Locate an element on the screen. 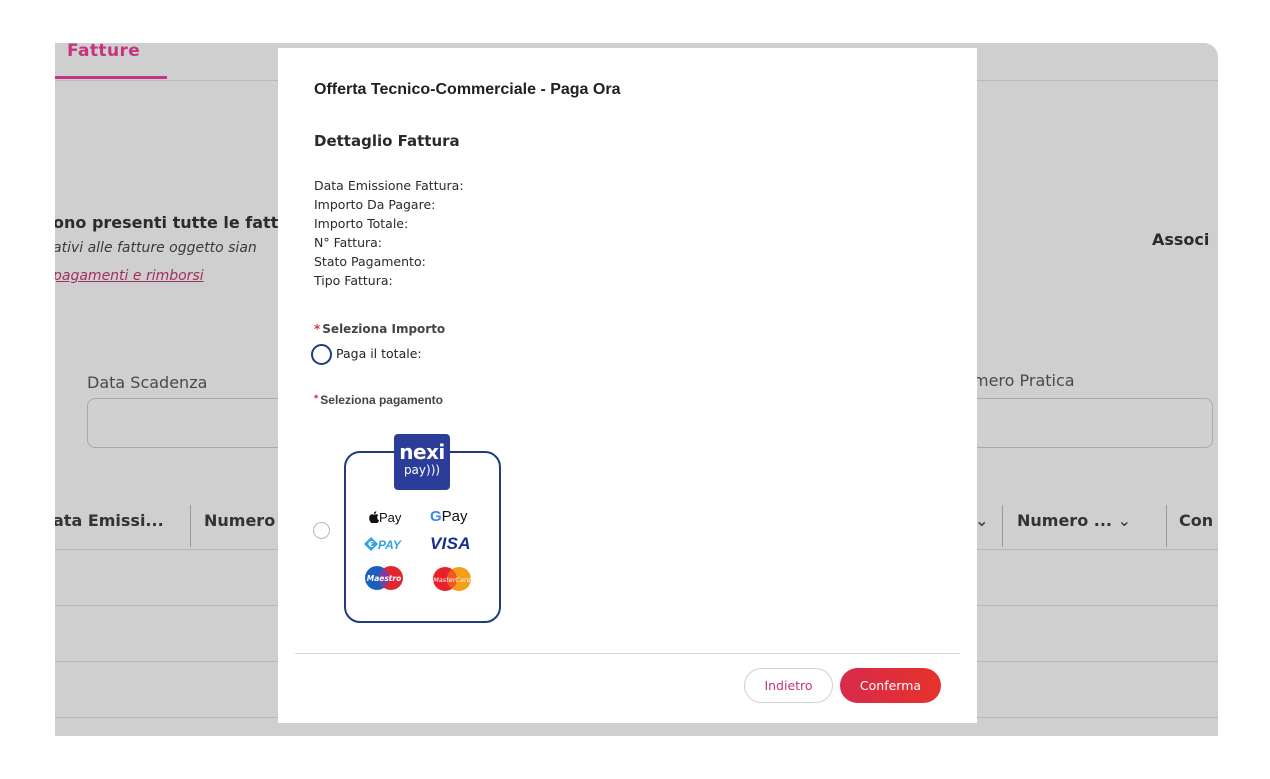 This screenshot has height=779, width=1270. back-button: Indietro is located at coordinates (788, 685).